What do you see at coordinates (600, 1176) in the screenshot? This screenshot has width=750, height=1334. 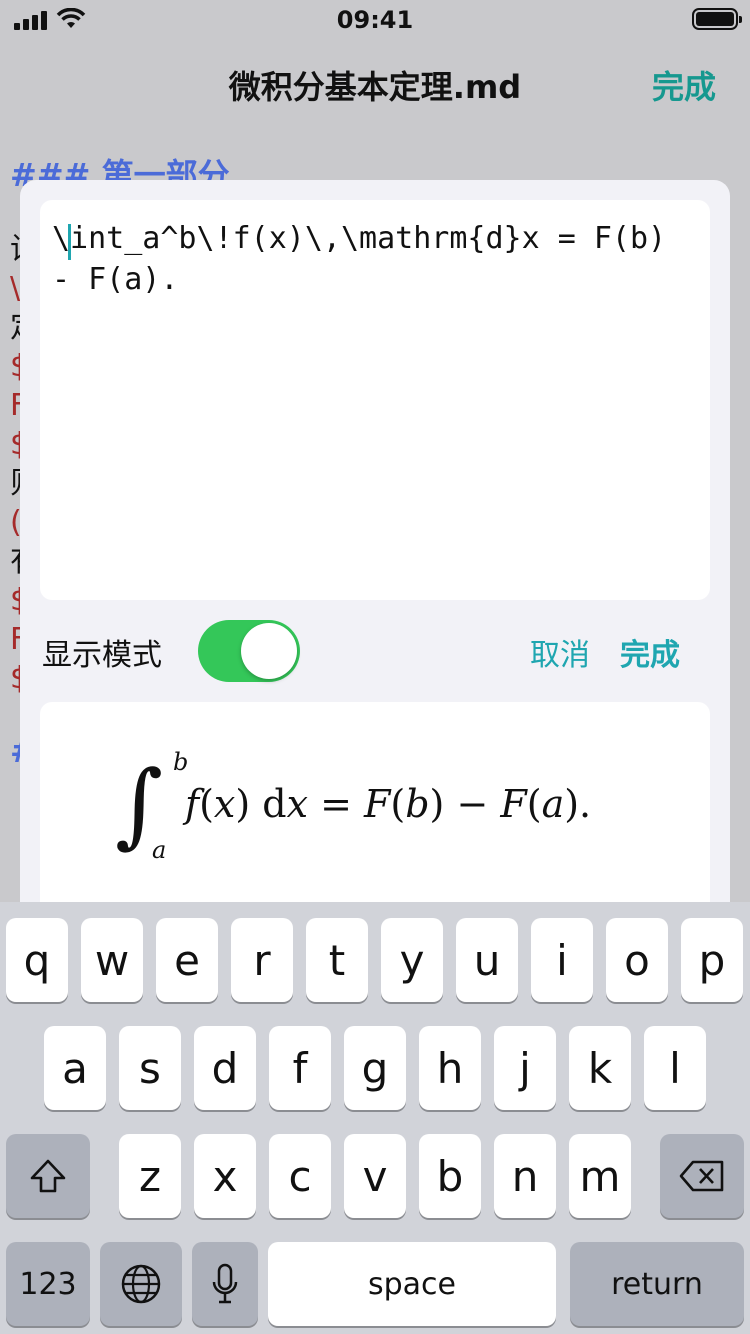 I see `key-m: m` at bounding box center [600, 1176].